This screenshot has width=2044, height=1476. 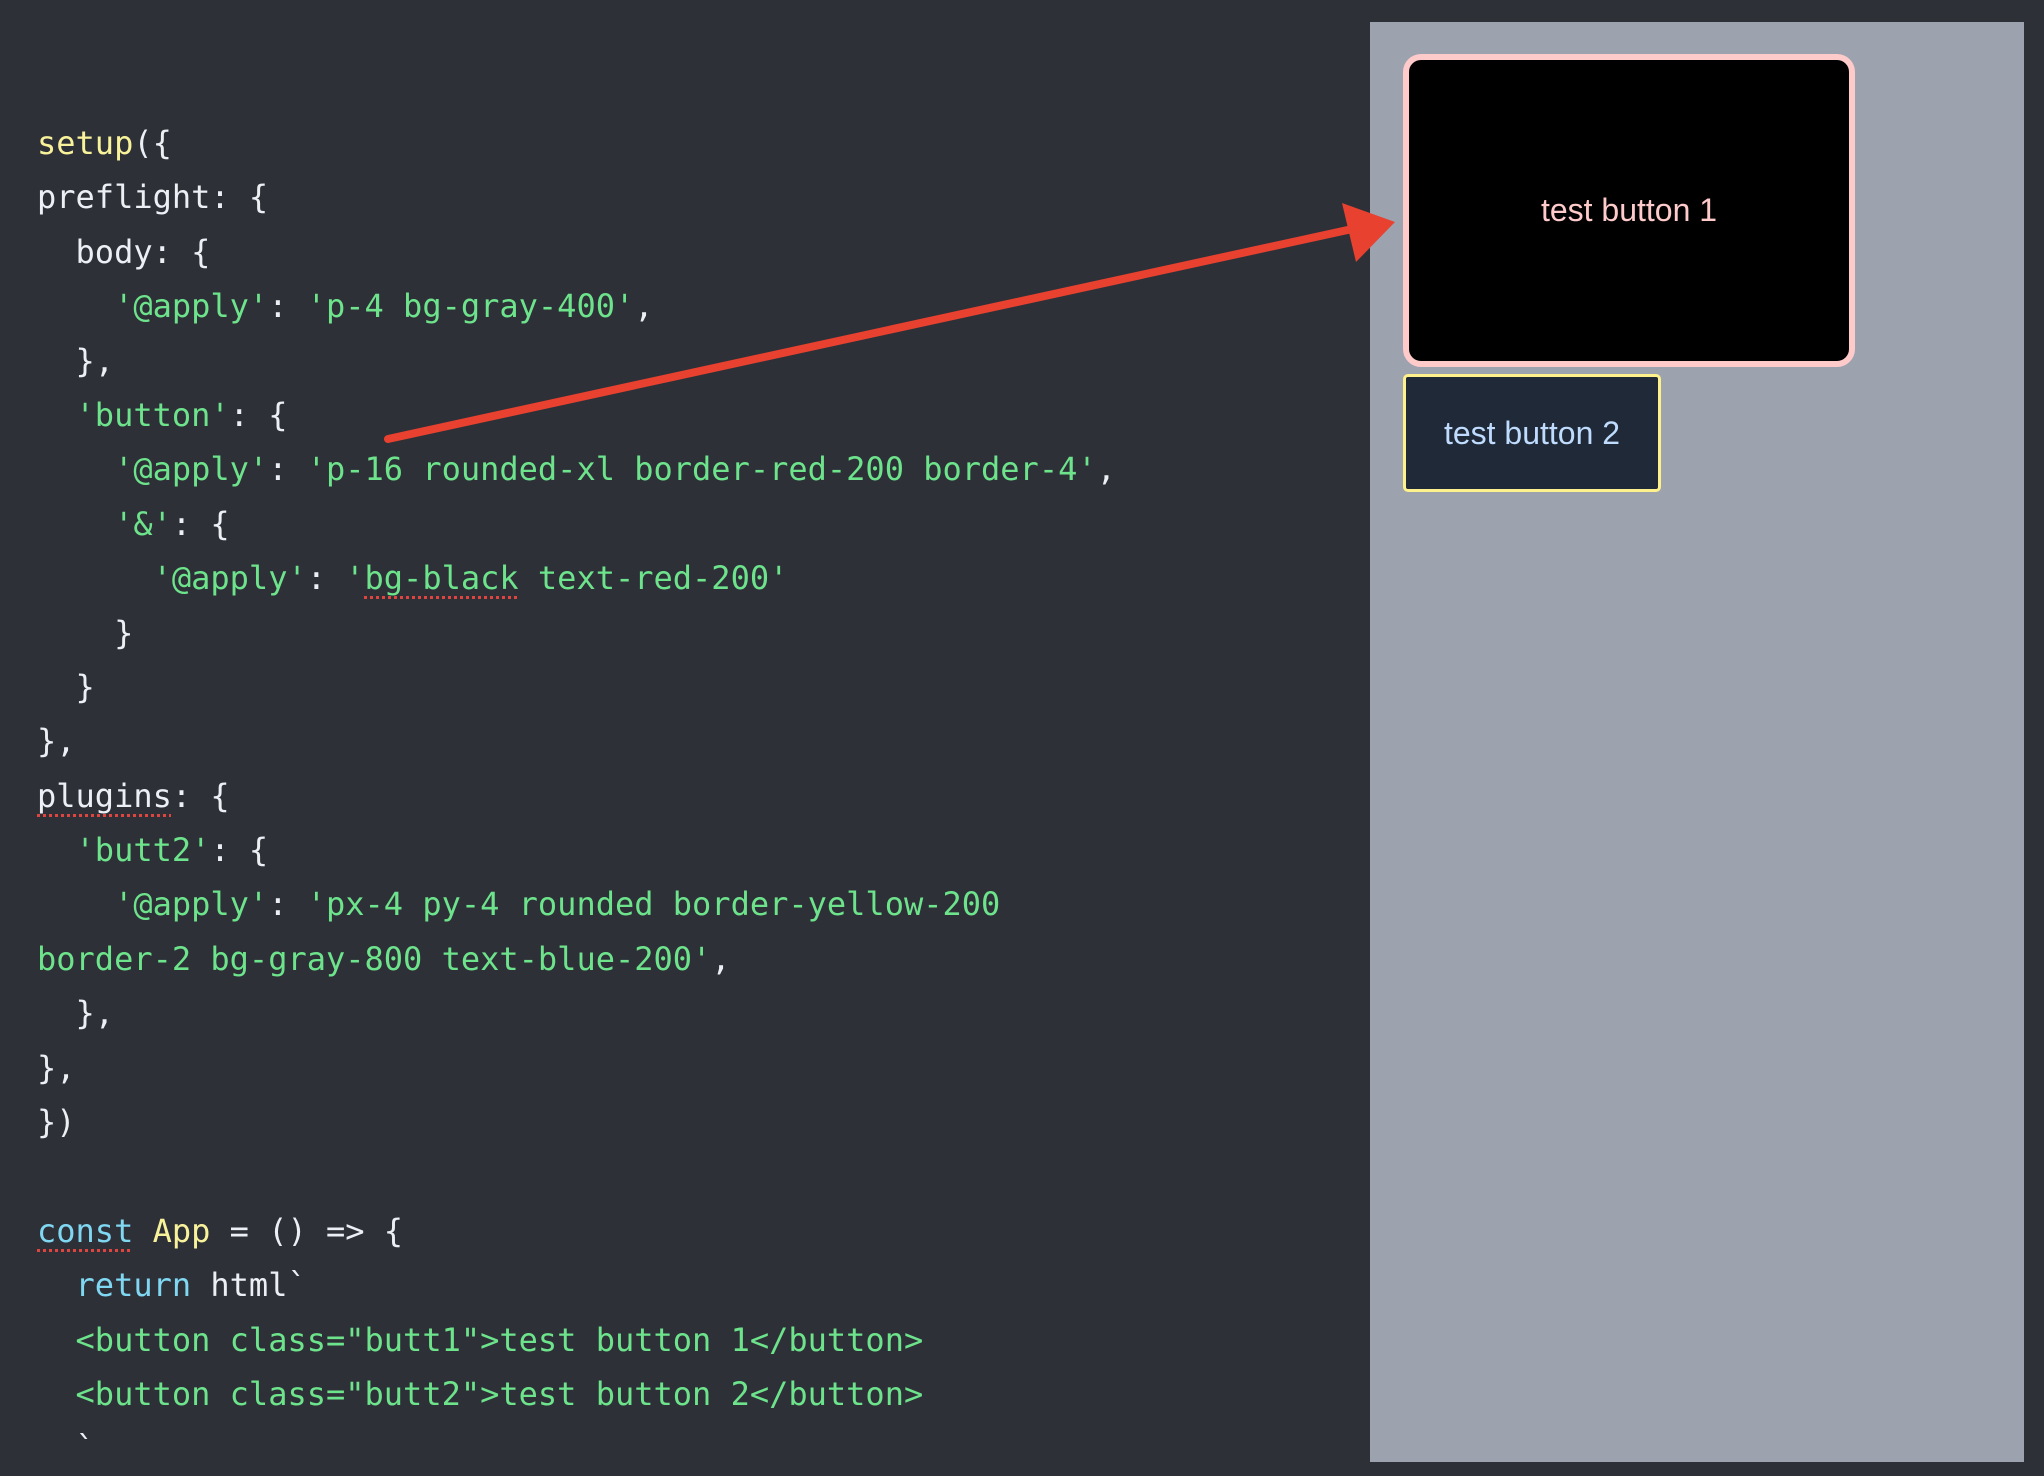 What do you see at coordinates (133, 1285) in the screenshot?
I see `code-token: return` at bounding box center [133, 1285].